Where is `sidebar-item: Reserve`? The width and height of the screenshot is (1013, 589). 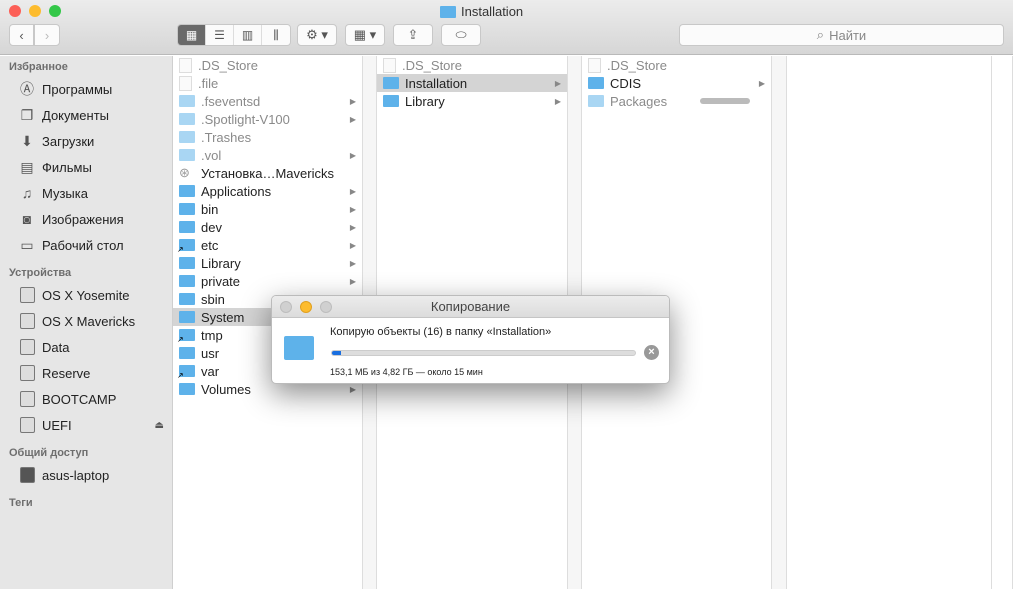
sidebar-item: Reserve is located at coordinates (86, 373).